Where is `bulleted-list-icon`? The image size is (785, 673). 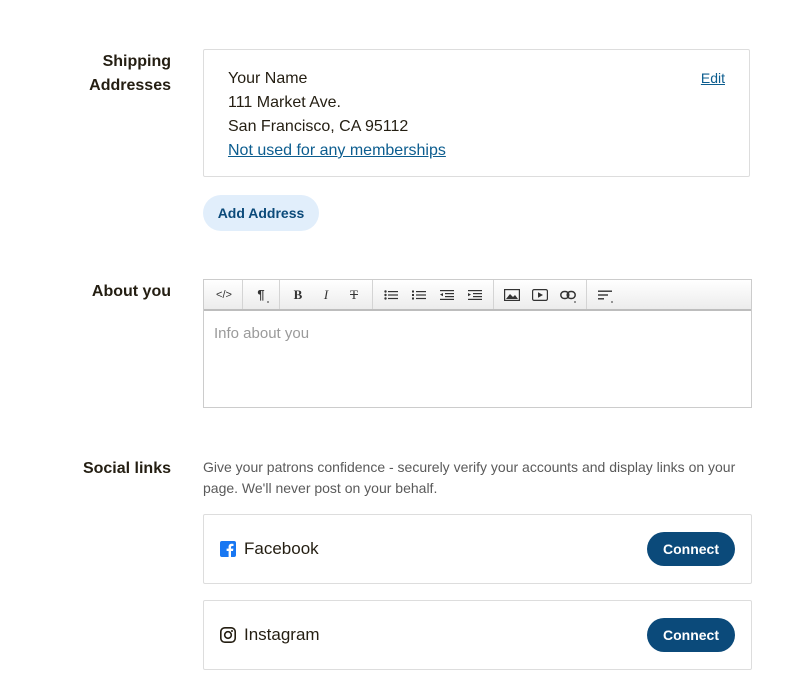
bulleted-list-icon is located at coordinates (391, 295).